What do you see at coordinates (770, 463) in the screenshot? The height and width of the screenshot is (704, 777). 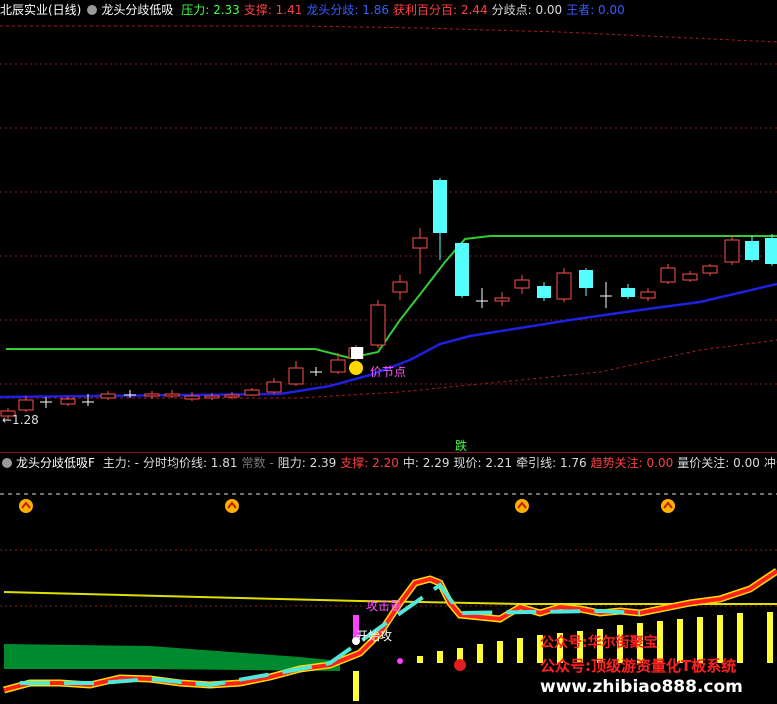 I see `sub-field-label-10: 冲击量:` at bounding box center [770, 463].